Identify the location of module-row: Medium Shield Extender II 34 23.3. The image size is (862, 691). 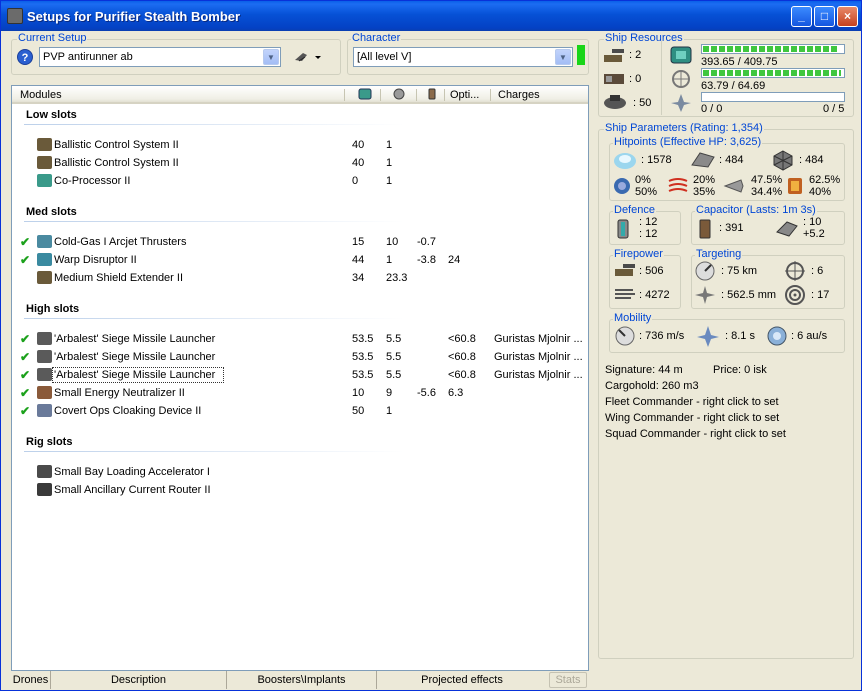
(300, 278).